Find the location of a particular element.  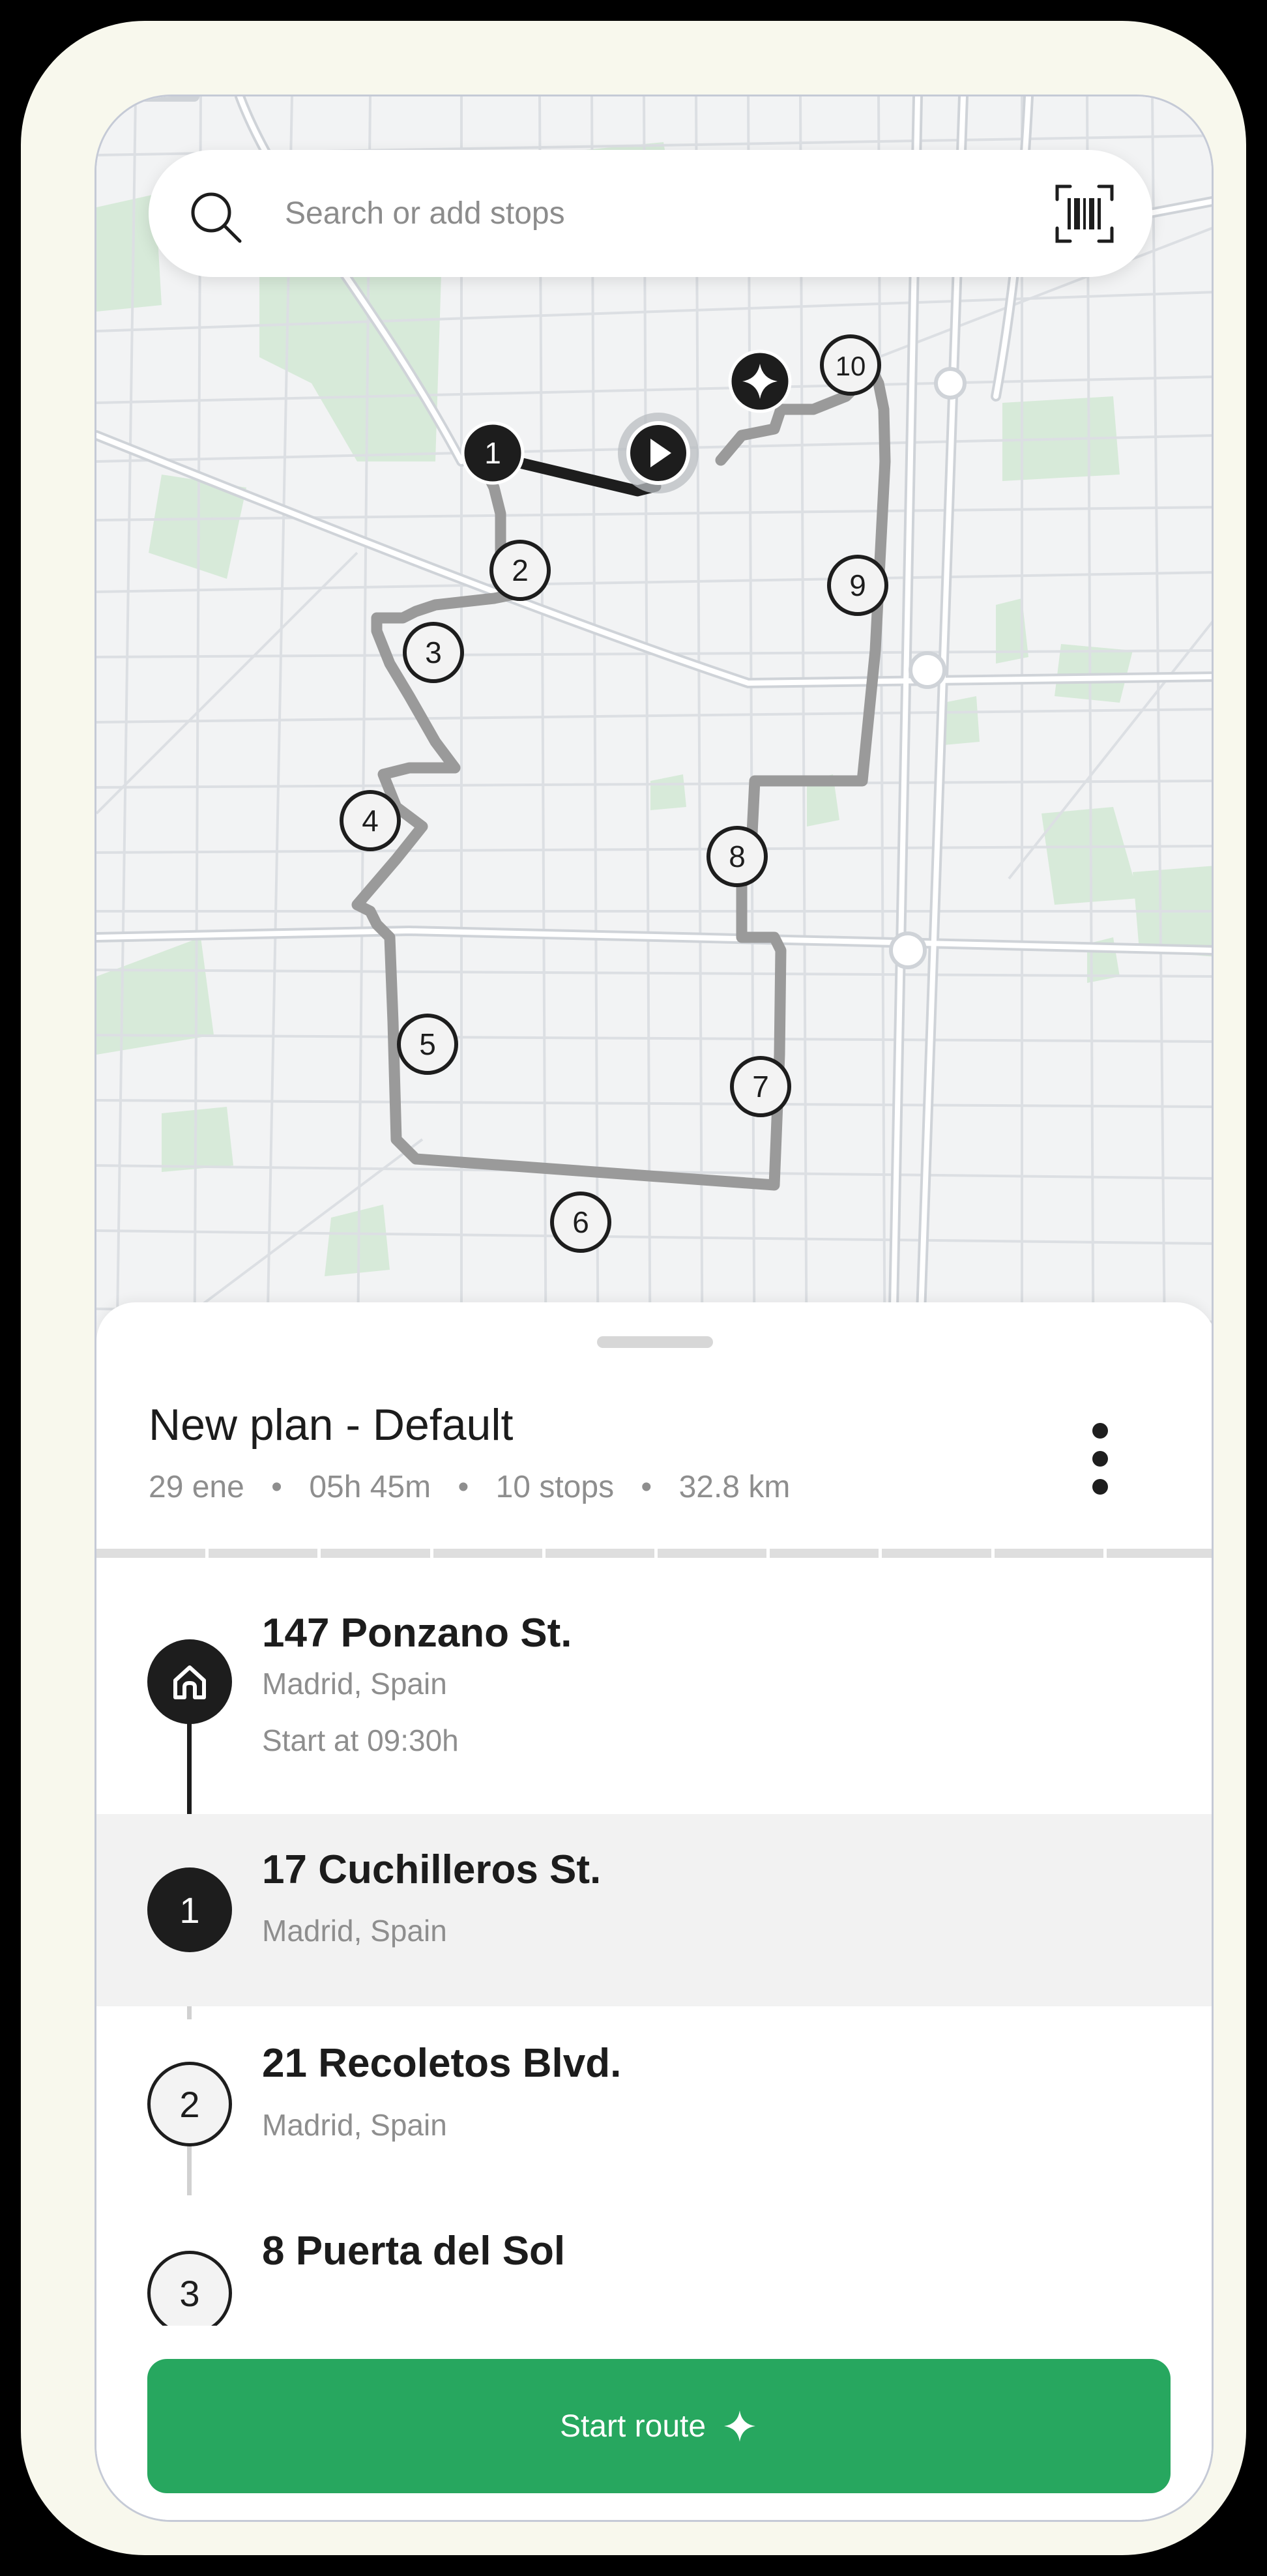

home-icon is located at coordinates (189, 1682).